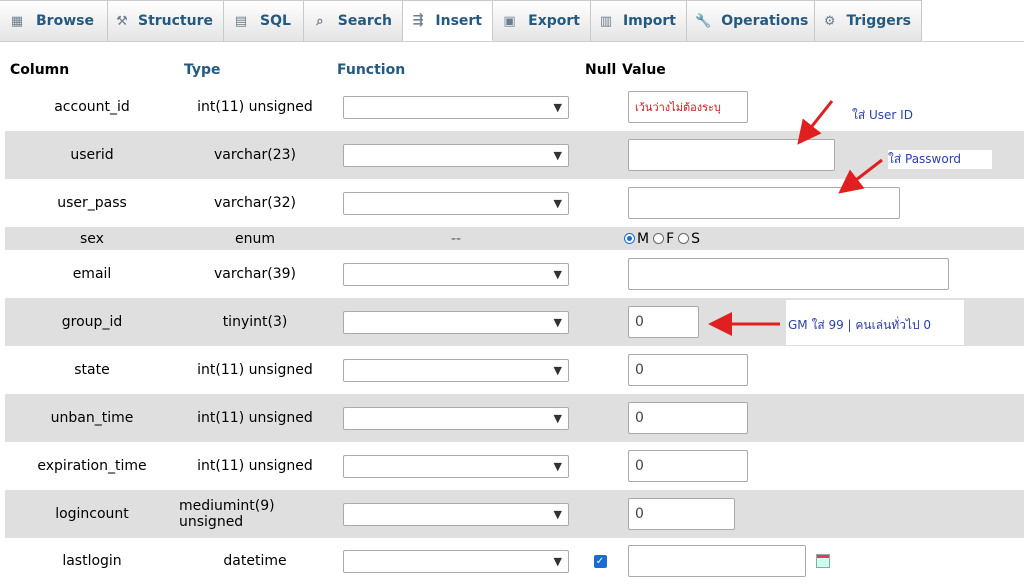 This screenshot has height=584, width=1024. Describe the element at coordinates (514, 71) in the screenshot. I see `table-header: Column Type Function Null Value` at that location.